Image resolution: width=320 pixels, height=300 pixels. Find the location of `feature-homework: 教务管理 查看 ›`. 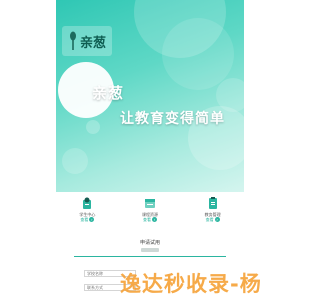

feature-homework: 教务管理 查看 › is located at coordinates (213, 214).